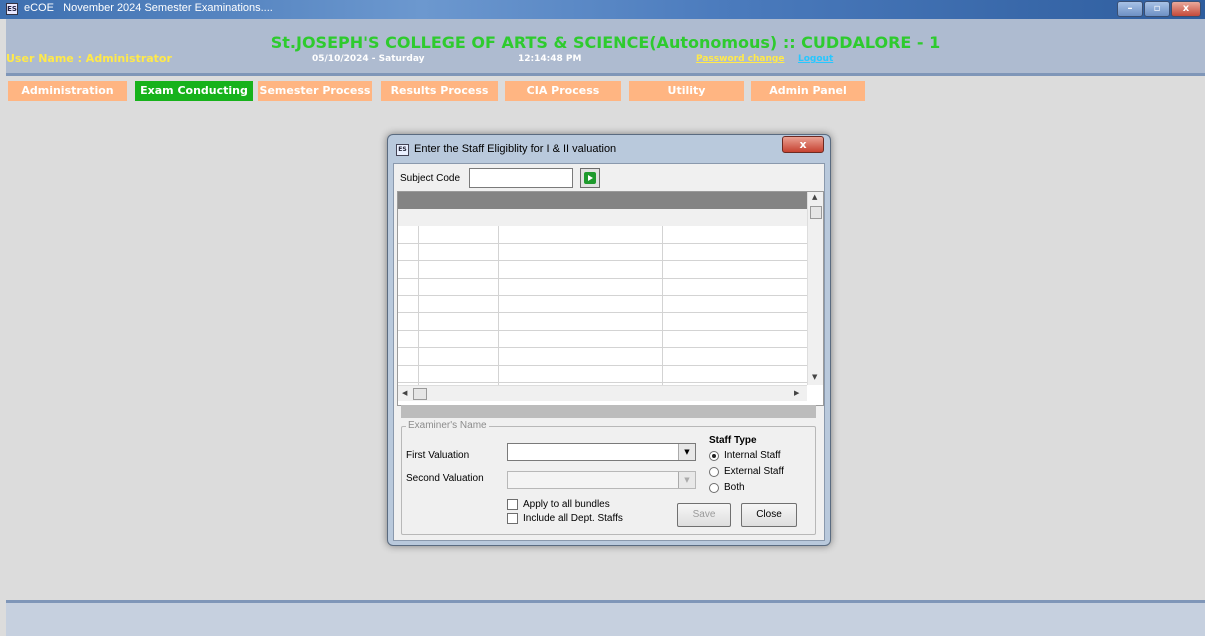 The height and width of the screenshot is (636, 1205). What do you see at coordinates (563, 91) in the screenshot?
I see `menu-cia-process: CIA Process` at bounding box center [563, 91].